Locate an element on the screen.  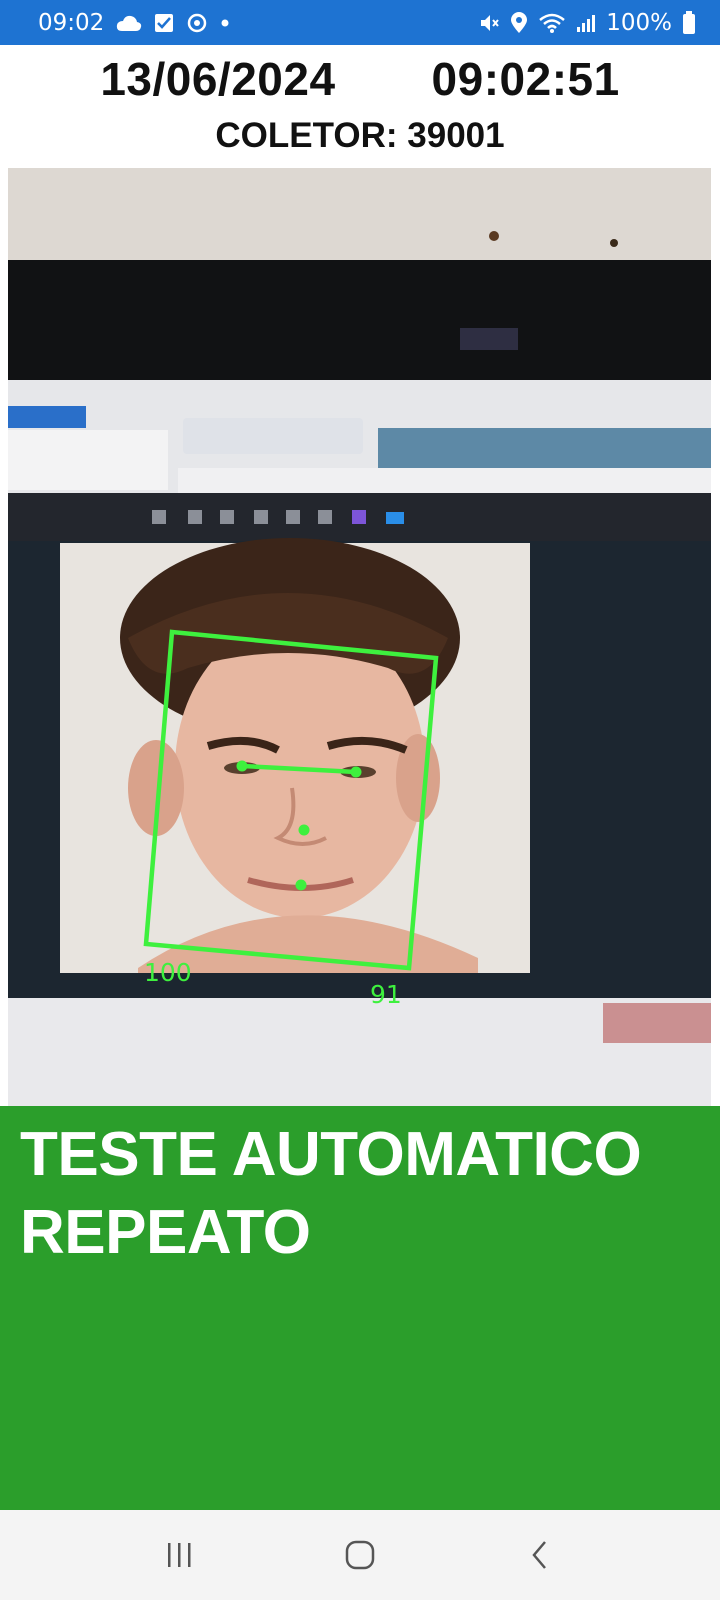
header-date: 13/06/2024 is located at coordinates (218, 79).